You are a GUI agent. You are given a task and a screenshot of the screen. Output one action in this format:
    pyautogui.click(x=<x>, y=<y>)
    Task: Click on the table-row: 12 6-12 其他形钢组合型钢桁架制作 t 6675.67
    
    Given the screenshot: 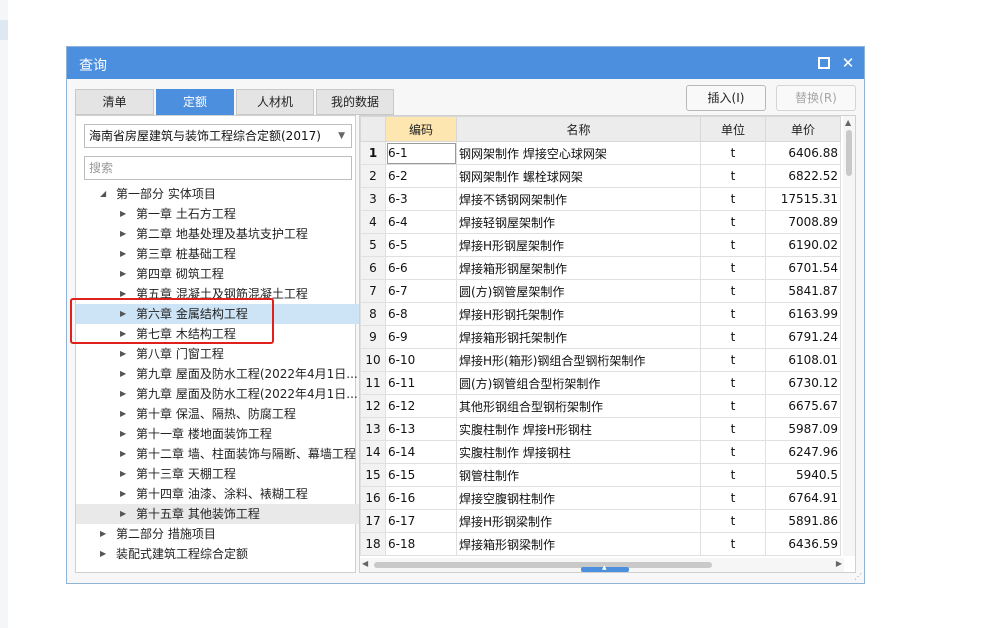 What is the action you would take?
    pyautogui.click(x=600, y=406)
    